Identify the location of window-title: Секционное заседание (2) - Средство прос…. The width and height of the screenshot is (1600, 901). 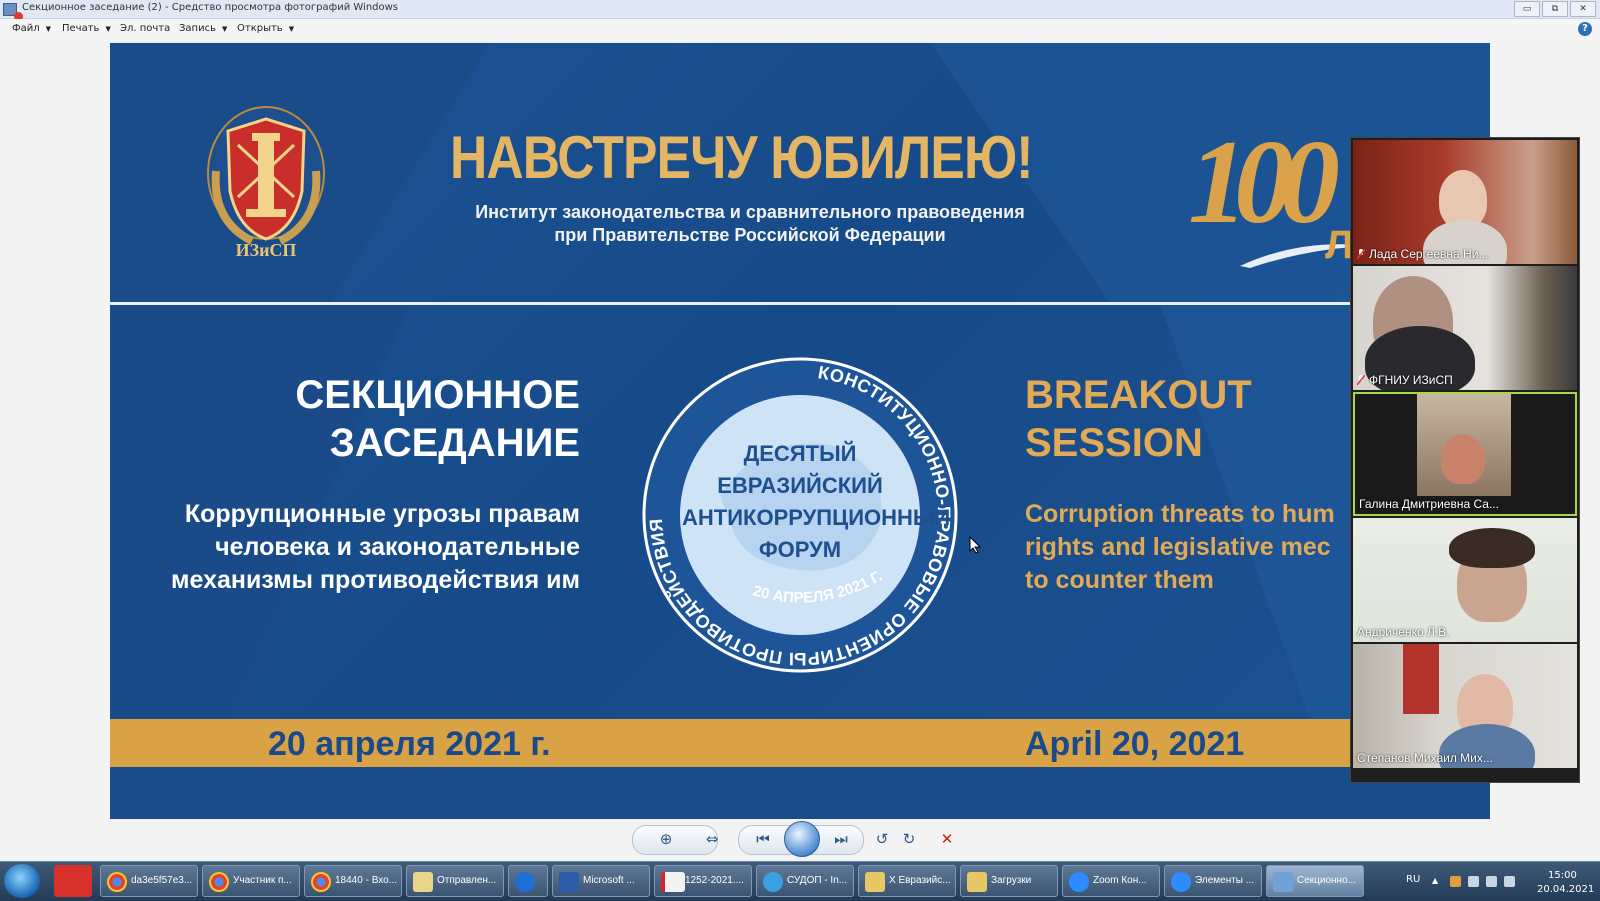
(210, 7).